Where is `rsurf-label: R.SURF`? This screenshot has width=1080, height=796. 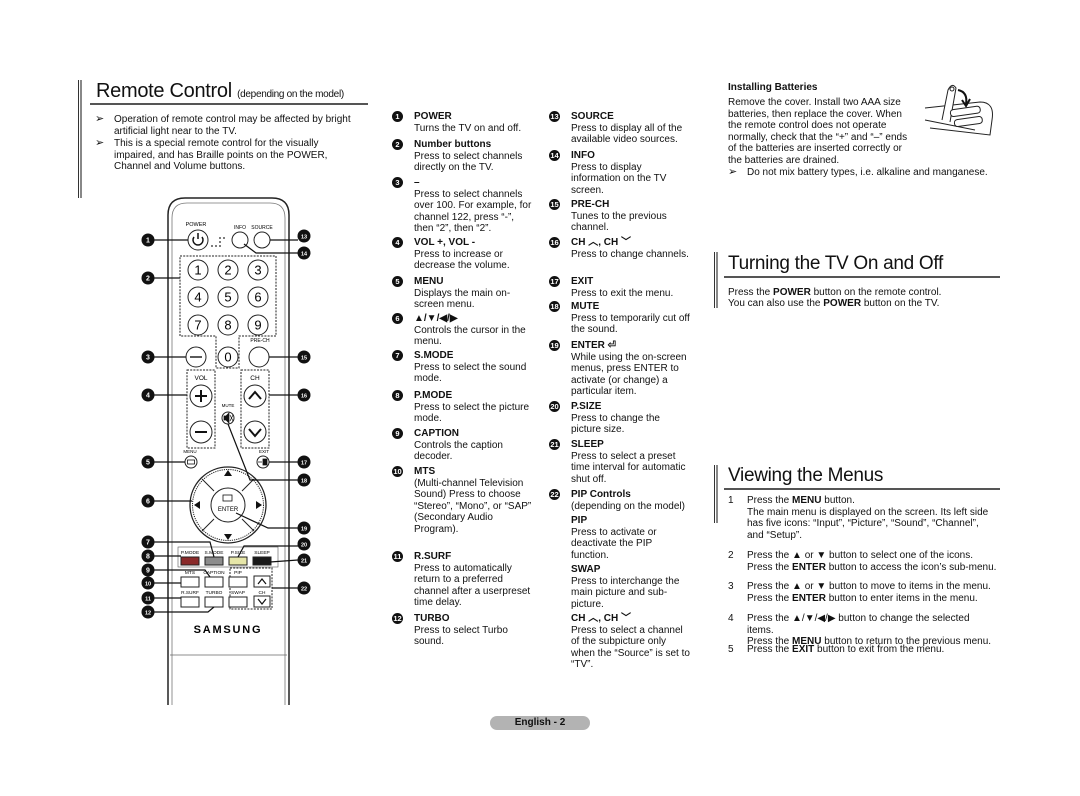
rsurf-label: R.SURF is located at coordinates (190, 593).